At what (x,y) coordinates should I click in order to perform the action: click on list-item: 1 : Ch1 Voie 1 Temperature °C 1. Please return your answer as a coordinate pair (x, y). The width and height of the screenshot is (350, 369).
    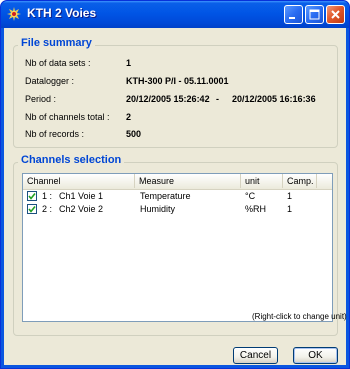
    Looking at the image, I should click on (177, 196).